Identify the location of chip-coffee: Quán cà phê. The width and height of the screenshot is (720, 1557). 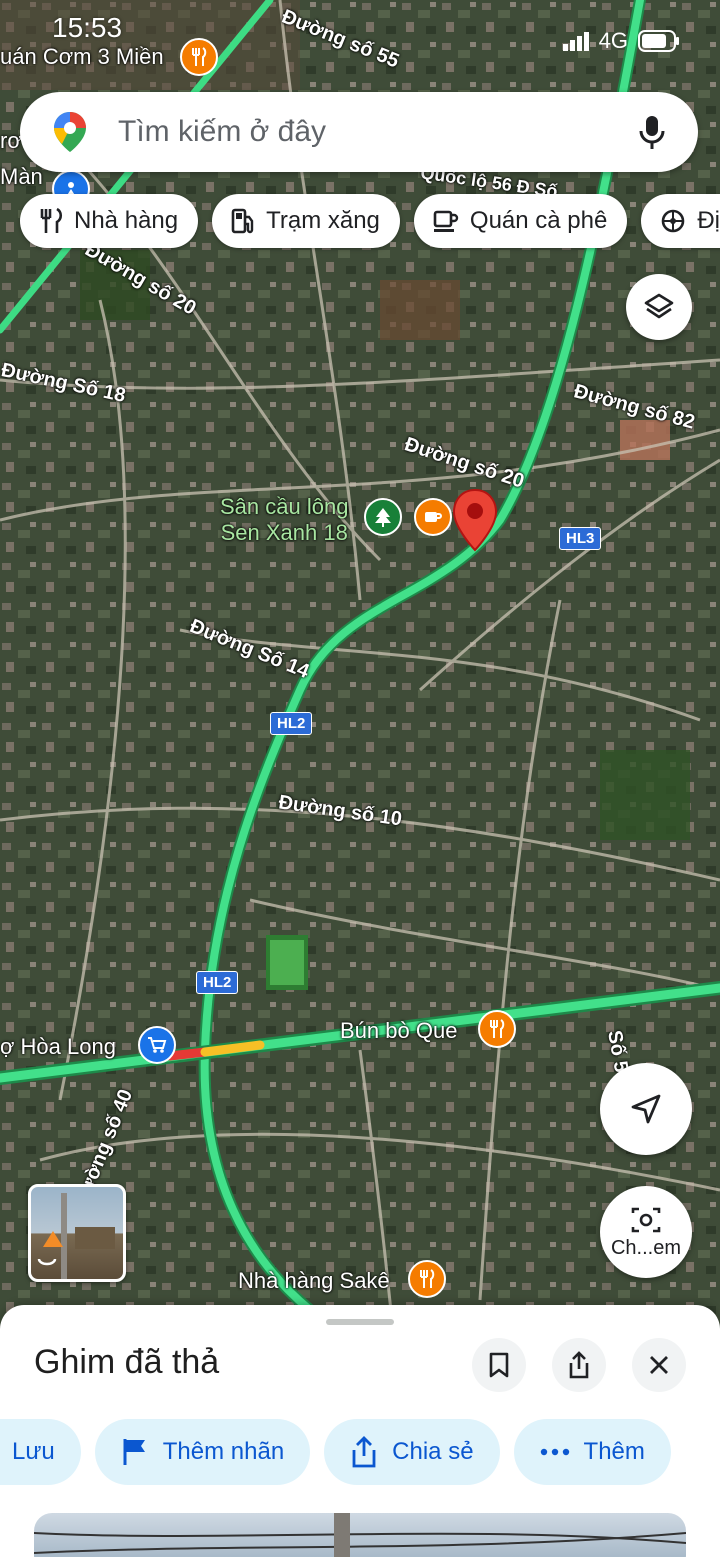
(520, 221).